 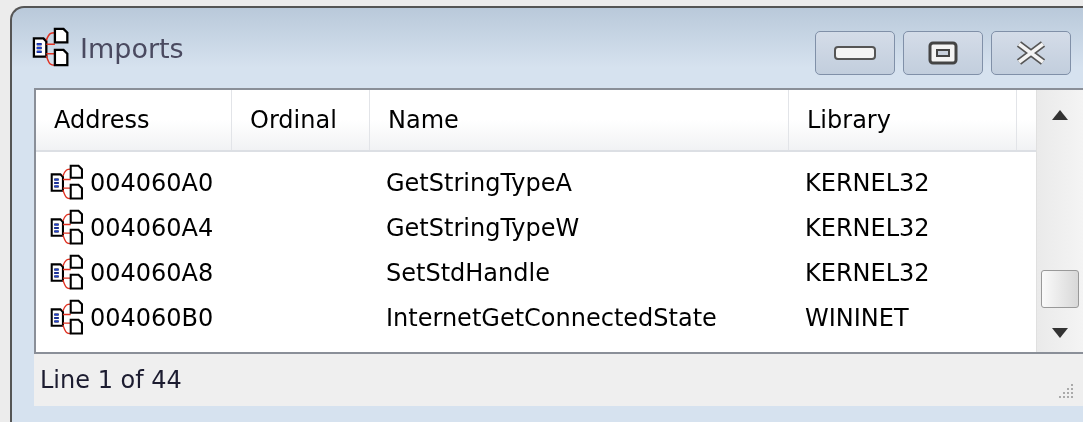 What do you see at coordinates (152, 317) in the screenshot?
I see `table-cell: 004060B0` at bounding box center [152, 317].